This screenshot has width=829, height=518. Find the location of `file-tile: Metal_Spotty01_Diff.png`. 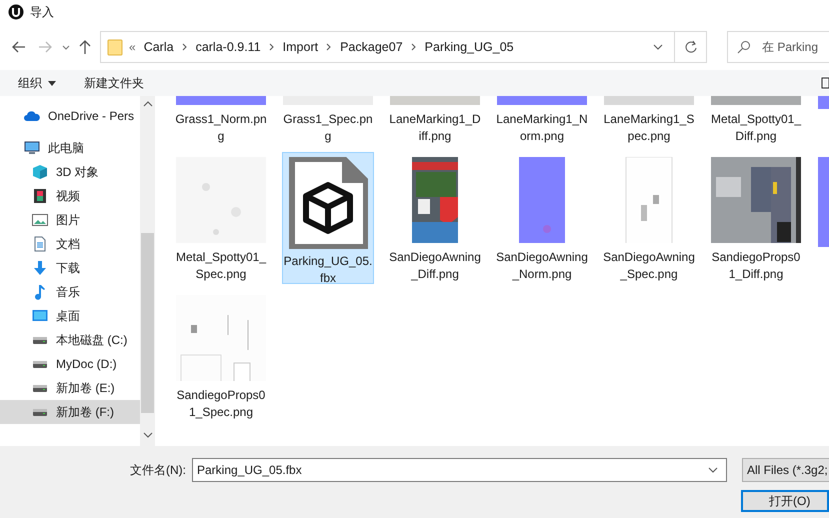

file-tile: Metal_Spotty01_Diff.png is located at coordinates (756, 121).